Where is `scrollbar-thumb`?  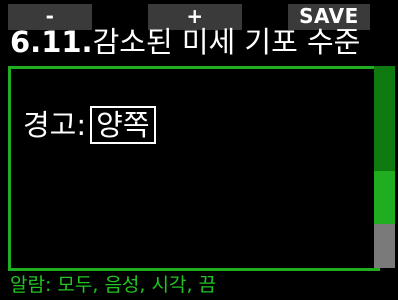
scrollbar-thumb is located at coordinates (384, 245).